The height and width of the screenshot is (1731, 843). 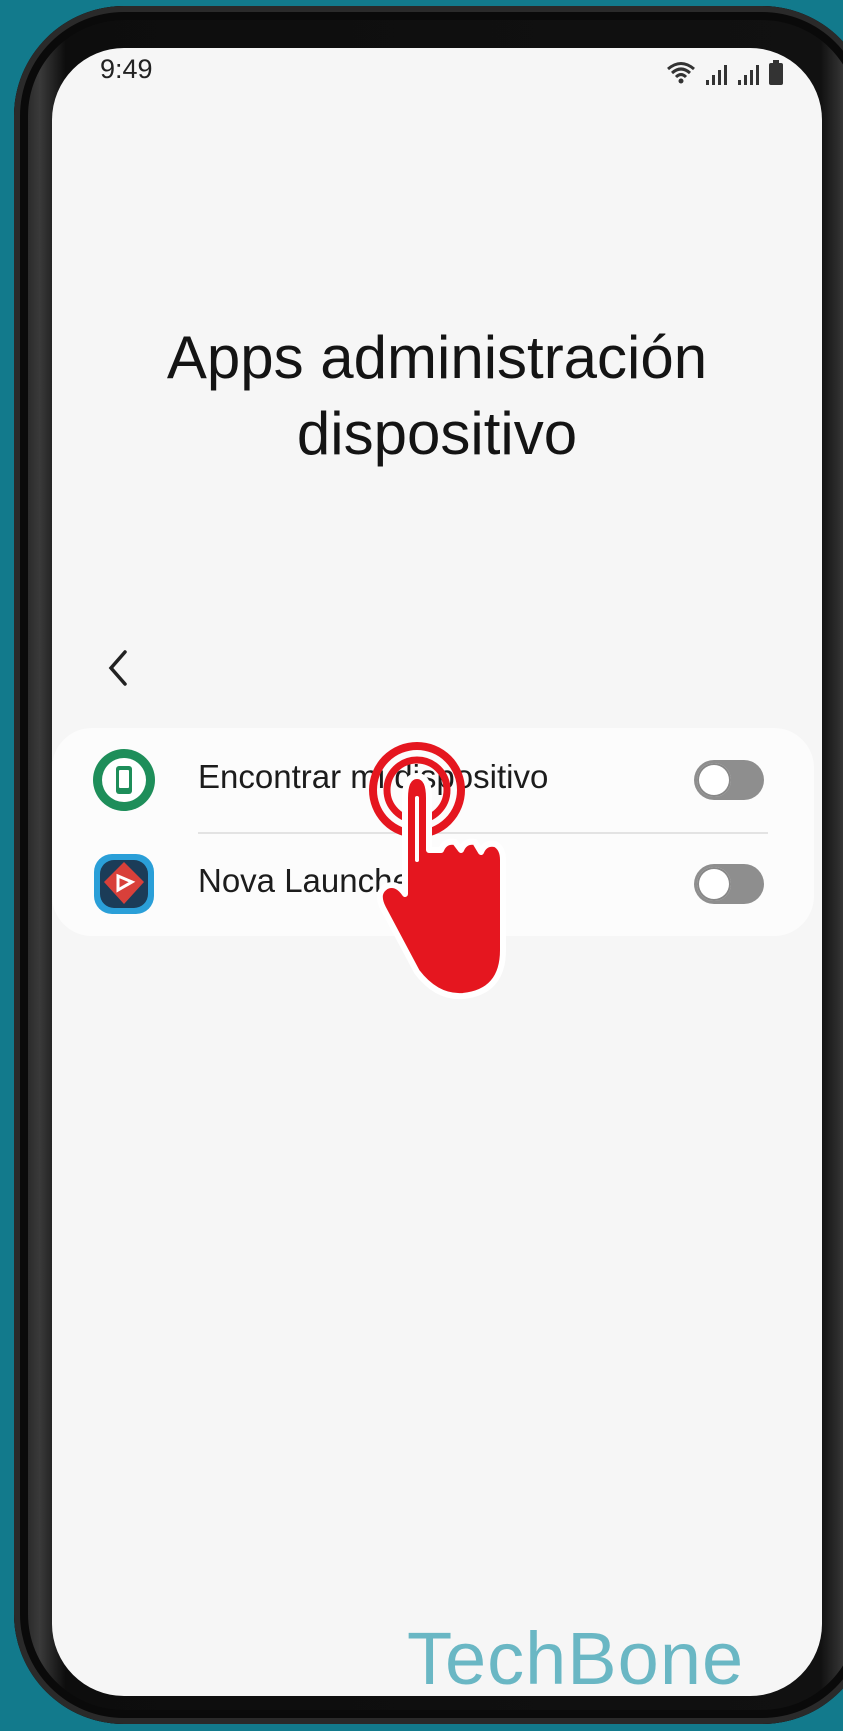 I want to click on back-button, so click(x=118, y=668).